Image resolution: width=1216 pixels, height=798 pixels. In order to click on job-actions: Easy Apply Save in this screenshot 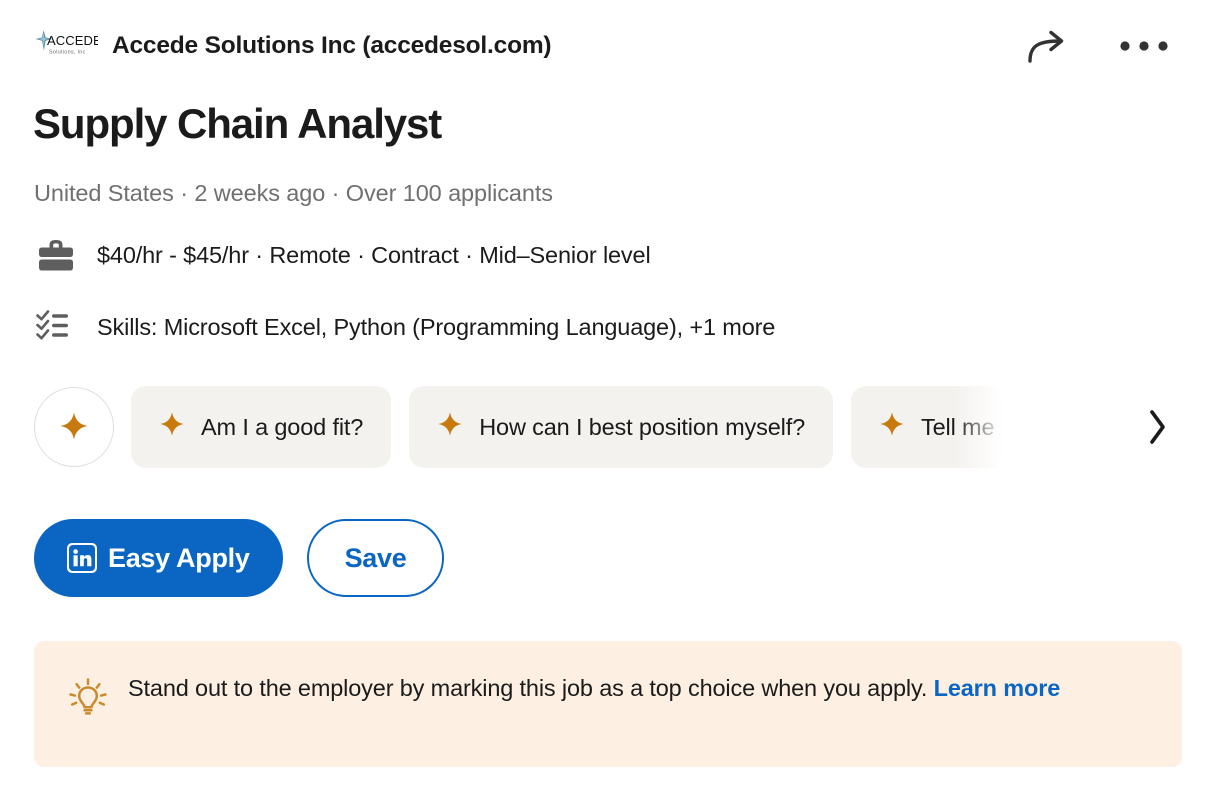, I will do `click(239, 558)`.